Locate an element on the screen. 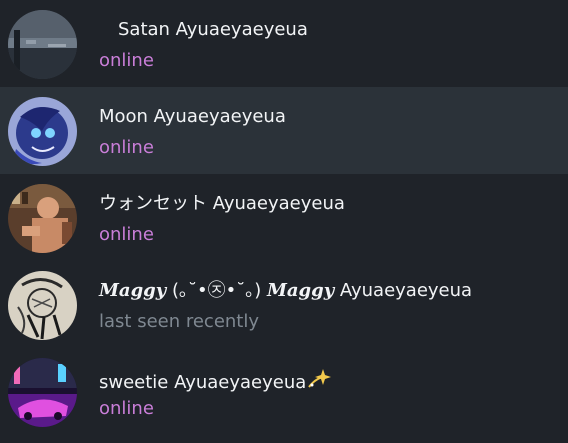  contact-name: 𝑴𝒂𝒈𝒈𝒚 (｡˘•㉨•˘｡) 𝑴𝒂𝒈𝒈𝒚 Ayuaeyaeyeua is located at coordinates (285, 291).